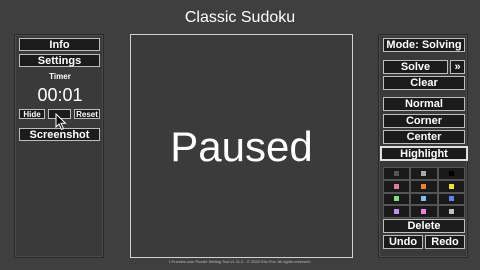 The height and width of the screenshot is (270, 480). Describe the element at coordinates (424, 226) in the screenshot. I see `delete-button: Delete` at that location.